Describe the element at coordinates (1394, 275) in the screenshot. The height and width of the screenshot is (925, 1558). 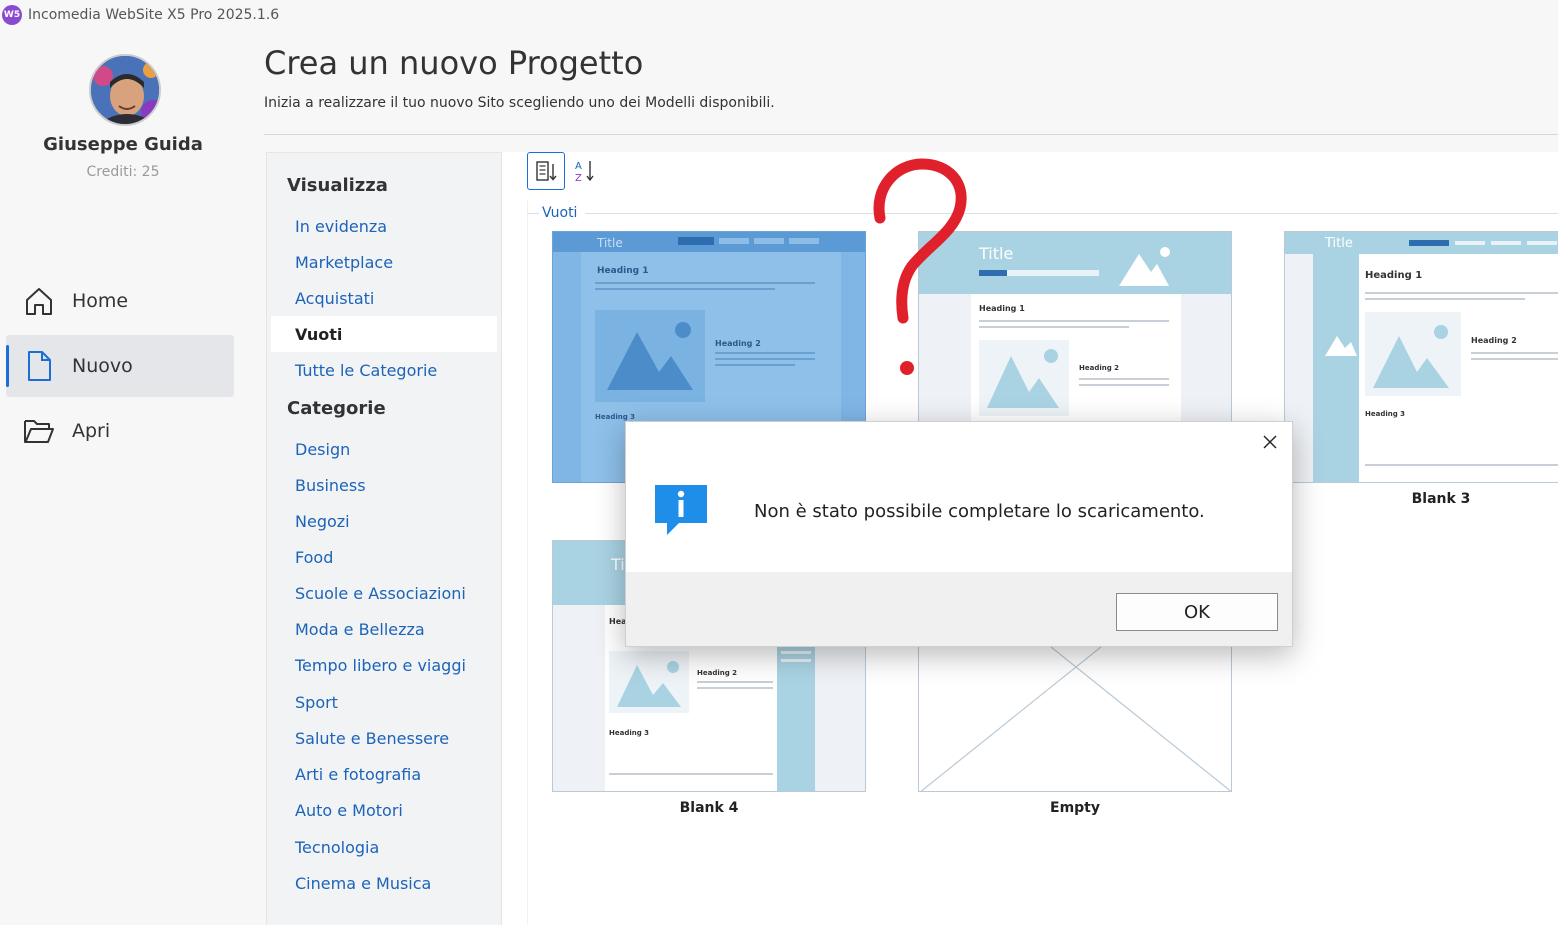
I see `template-thumb-3-heading1: Heading 1` at that location.